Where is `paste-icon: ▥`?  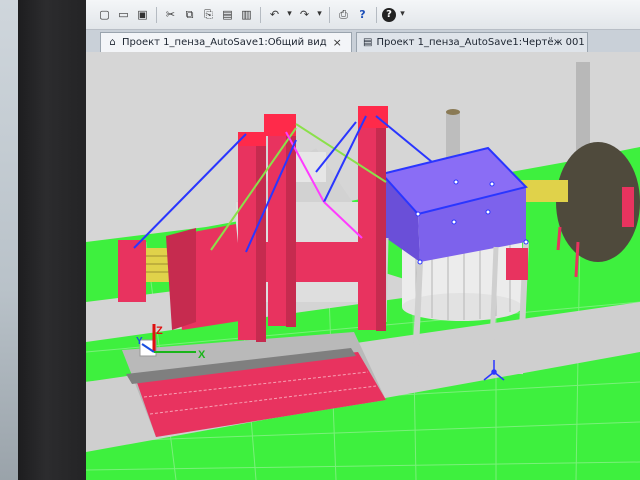 paste-icon: ▥ is located at coordinates (246, 14).